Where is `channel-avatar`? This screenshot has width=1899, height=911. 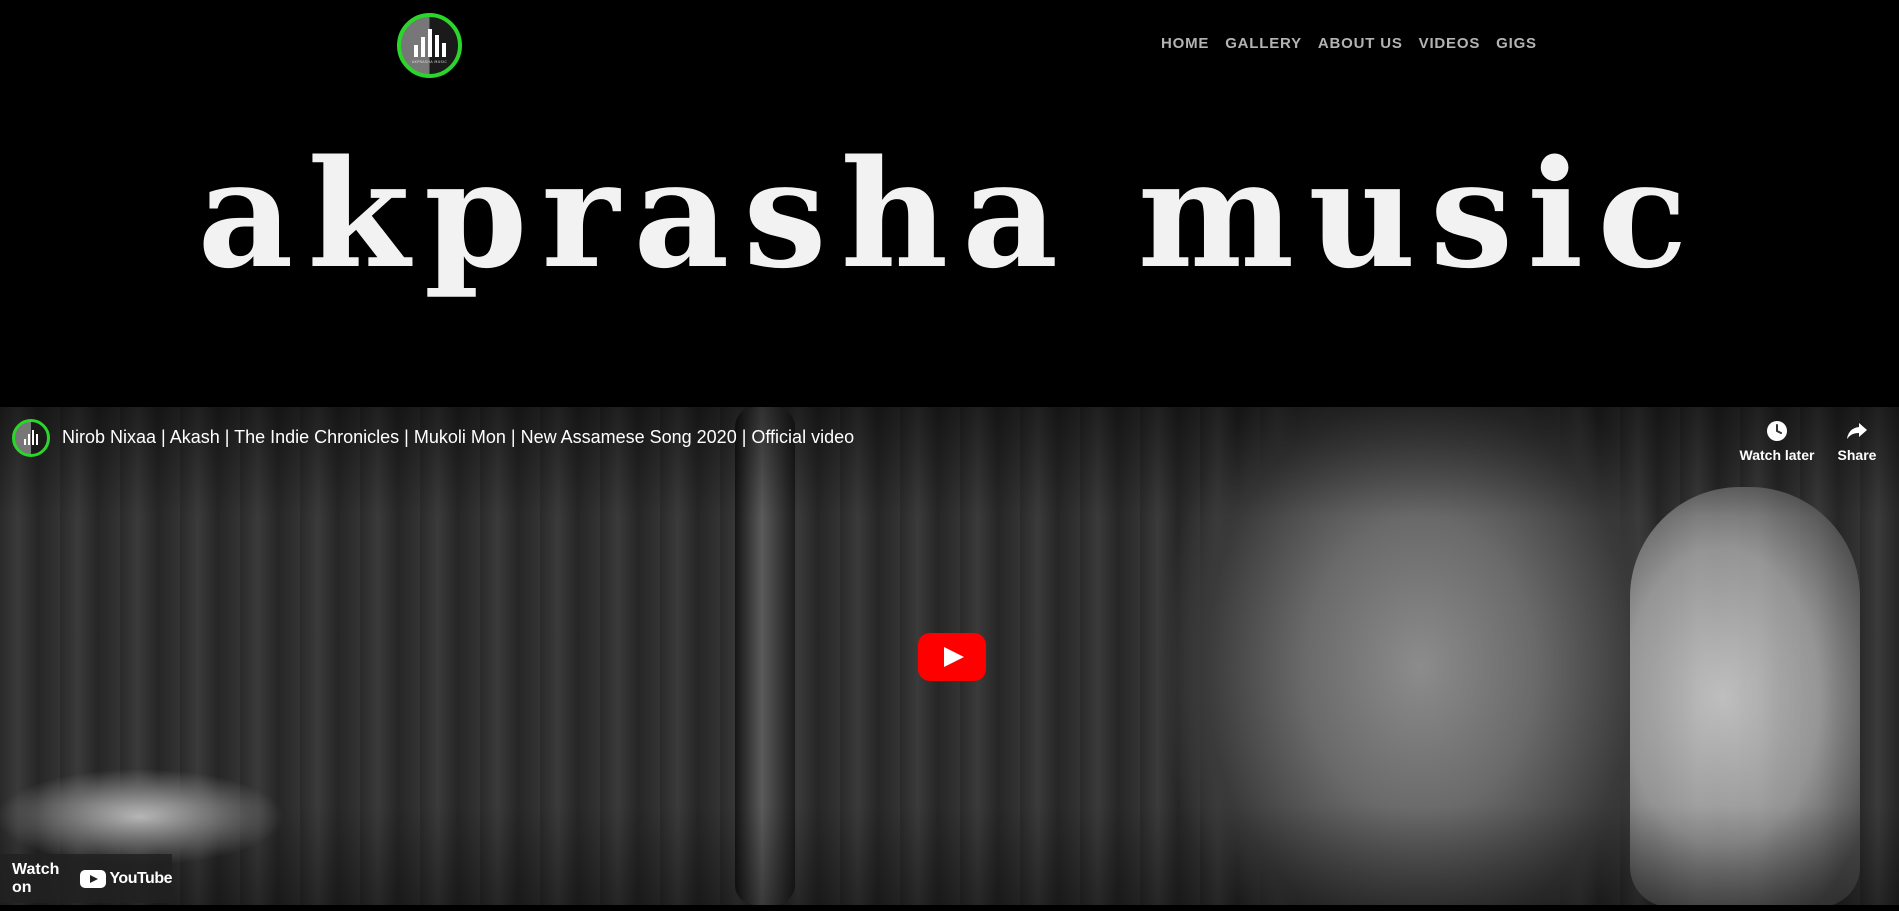 channel-avatar is located at coordinates (31, 438).